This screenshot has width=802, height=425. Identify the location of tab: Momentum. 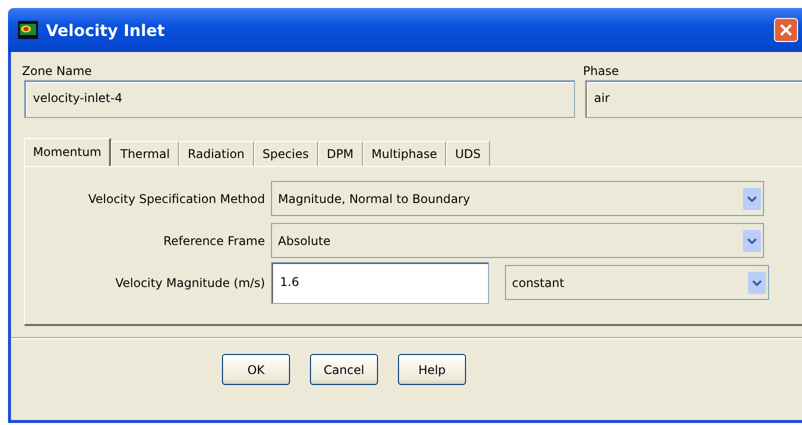
(68, 152).